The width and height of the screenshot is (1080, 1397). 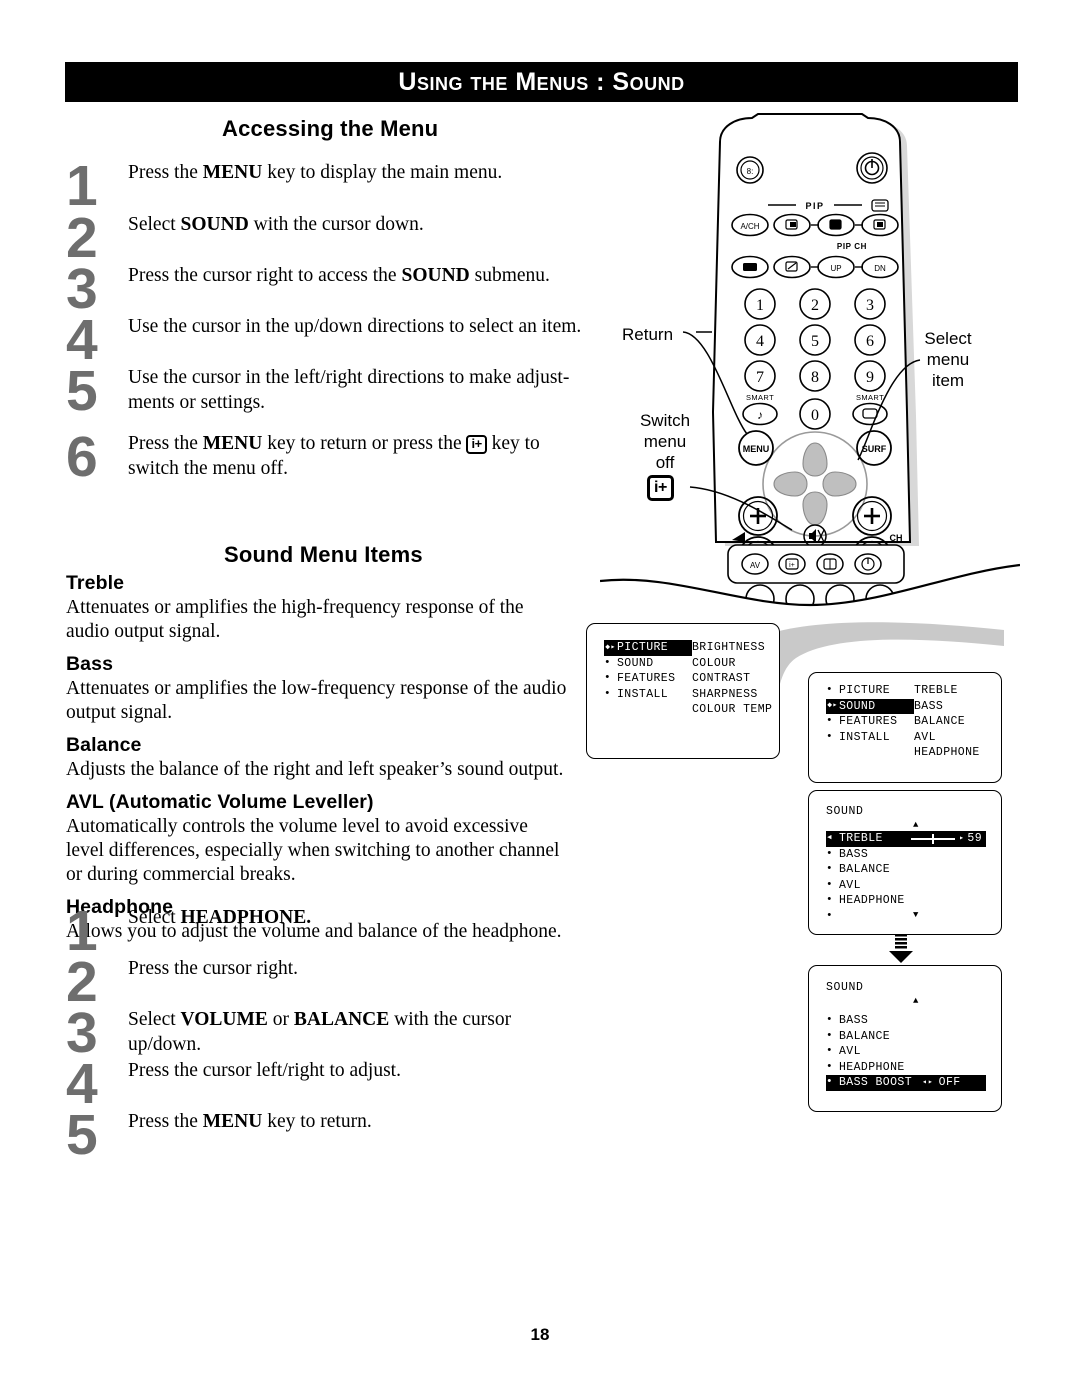 What do you see at coordinates (845, 987) in the screenshot?
I see `osd-submenu-heading: SOUND` at bounding box center [845, 987].